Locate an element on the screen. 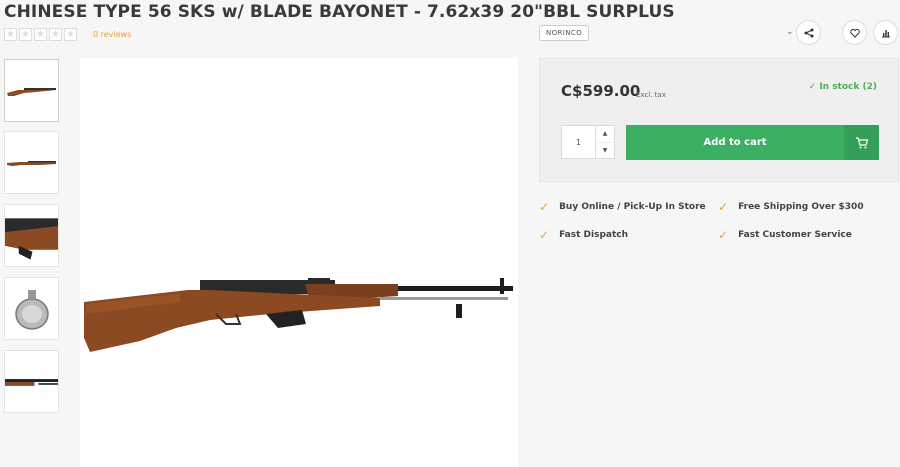  usp-item: ✓ Free Shipping Over $300 is located at coordinates (791, 207).